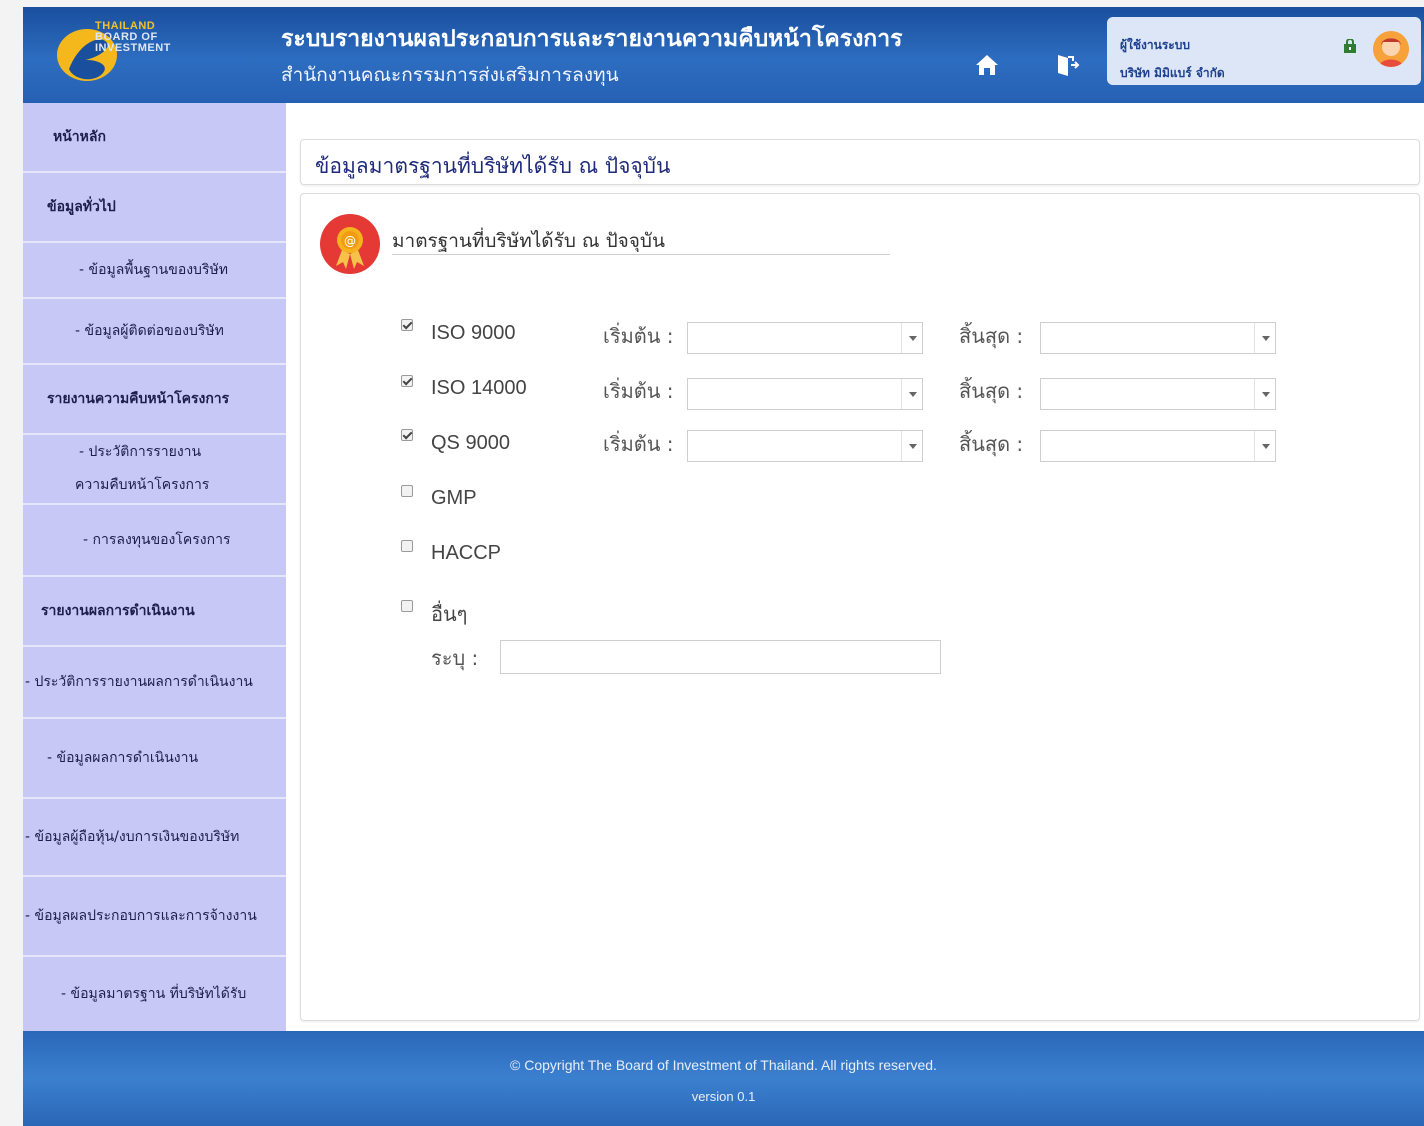 This screenshot has height=1126, width=1424. What do you see at coordinates (407, 381) in the screenshot?
I see `iso14000-checkbox` at bounding box center [407, 381].